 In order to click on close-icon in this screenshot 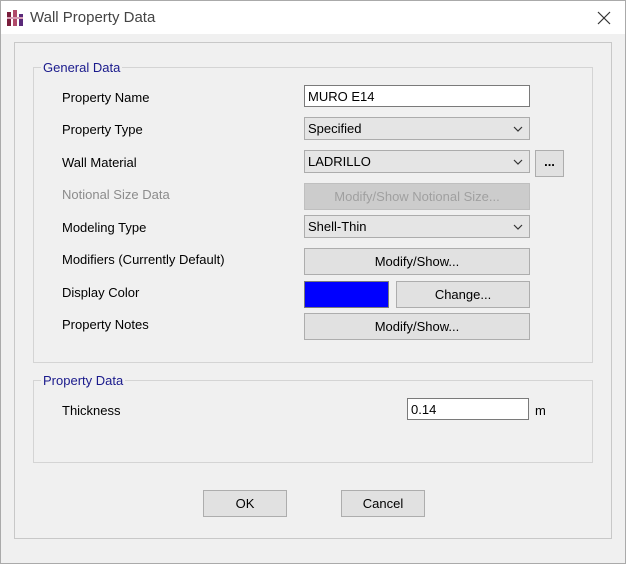, I will do `click(604, 18)`.